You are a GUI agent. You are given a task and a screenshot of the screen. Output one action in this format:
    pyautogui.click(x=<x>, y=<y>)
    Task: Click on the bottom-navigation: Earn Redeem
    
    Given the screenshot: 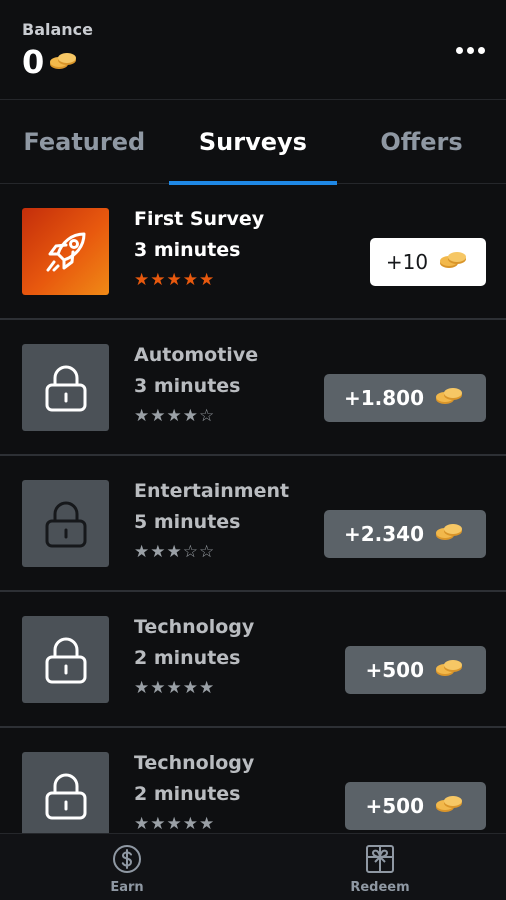 What is the action you would take?
    pyautogui.click(x=253, y=866)
    